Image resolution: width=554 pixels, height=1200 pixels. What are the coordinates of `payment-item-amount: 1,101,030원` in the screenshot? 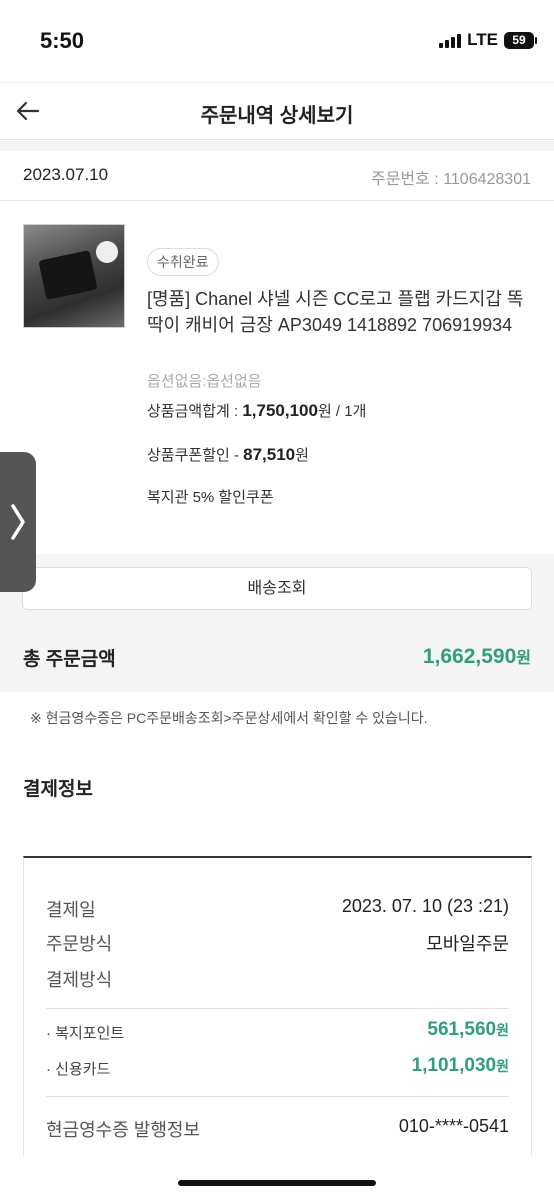 It's located at (460, 1065).